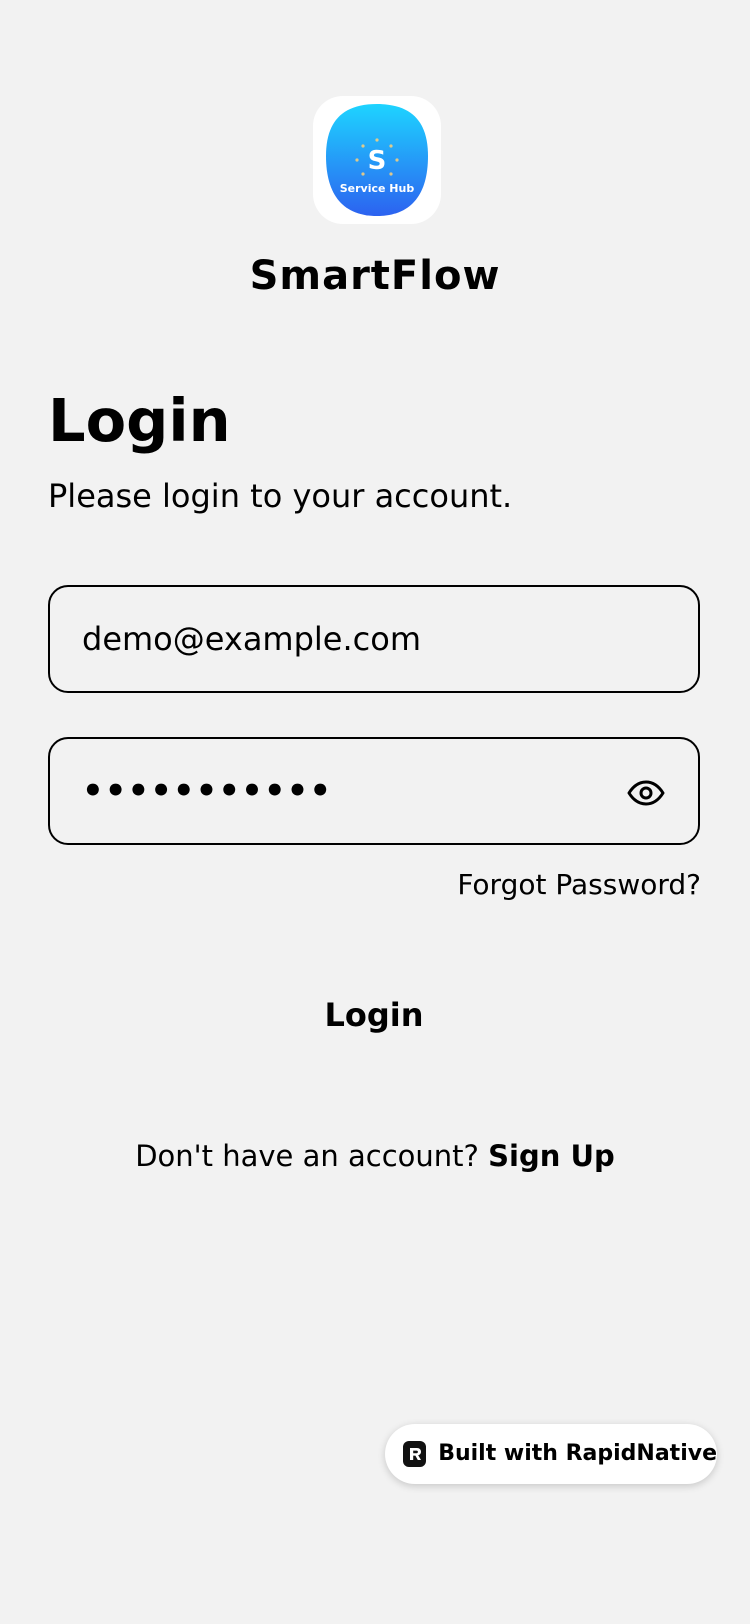 This screenshot has height=1624, width=750. I want to click on page-title: Login, so click(139, 420).